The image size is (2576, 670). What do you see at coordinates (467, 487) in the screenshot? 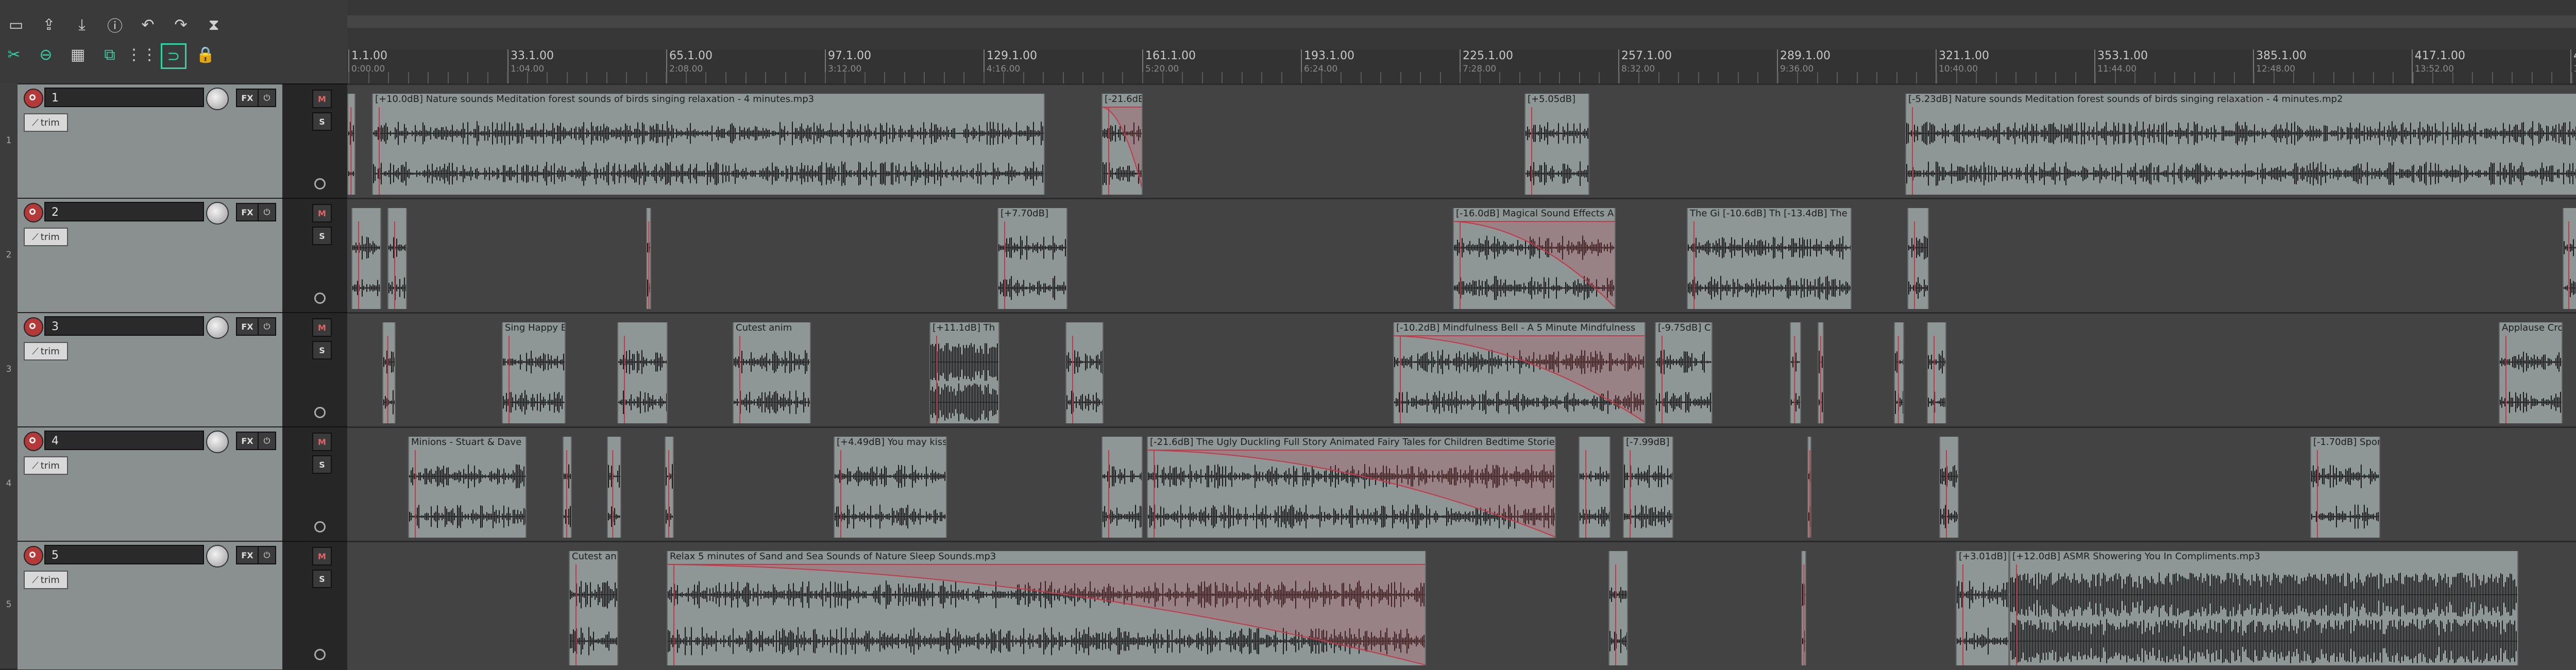
I see `media-item: Minions - Stuart & Dave` at bounding box center [467, 487].